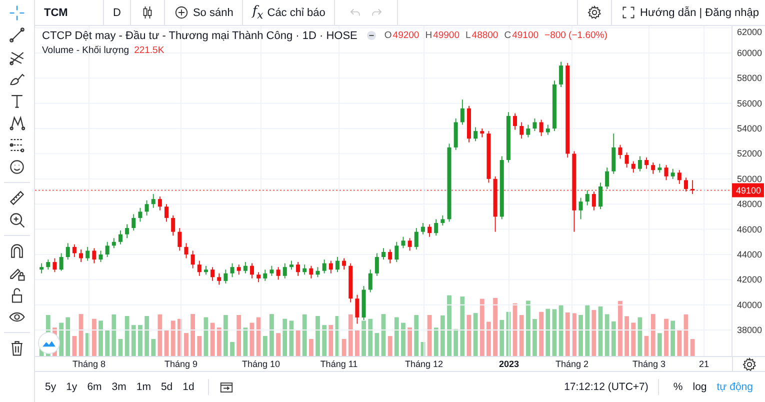 The width and height of the screenshot is (765, 402). I want to click on price-axis-label: 40000, so click(749, 305).